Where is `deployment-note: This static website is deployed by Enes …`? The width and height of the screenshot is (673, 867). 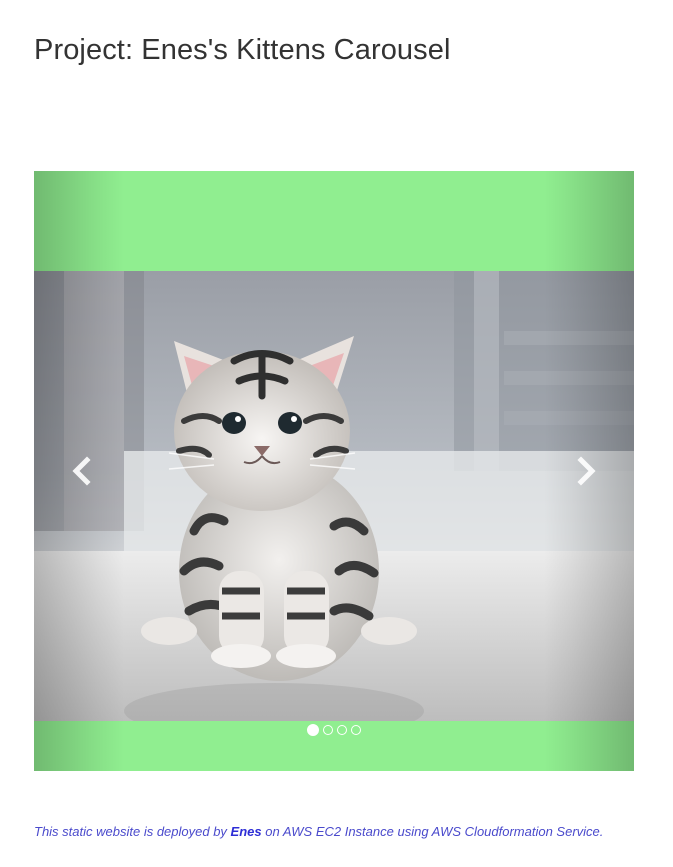
deployment-note: This static website is deployed by Enes … is located at coordinates (334, 832).